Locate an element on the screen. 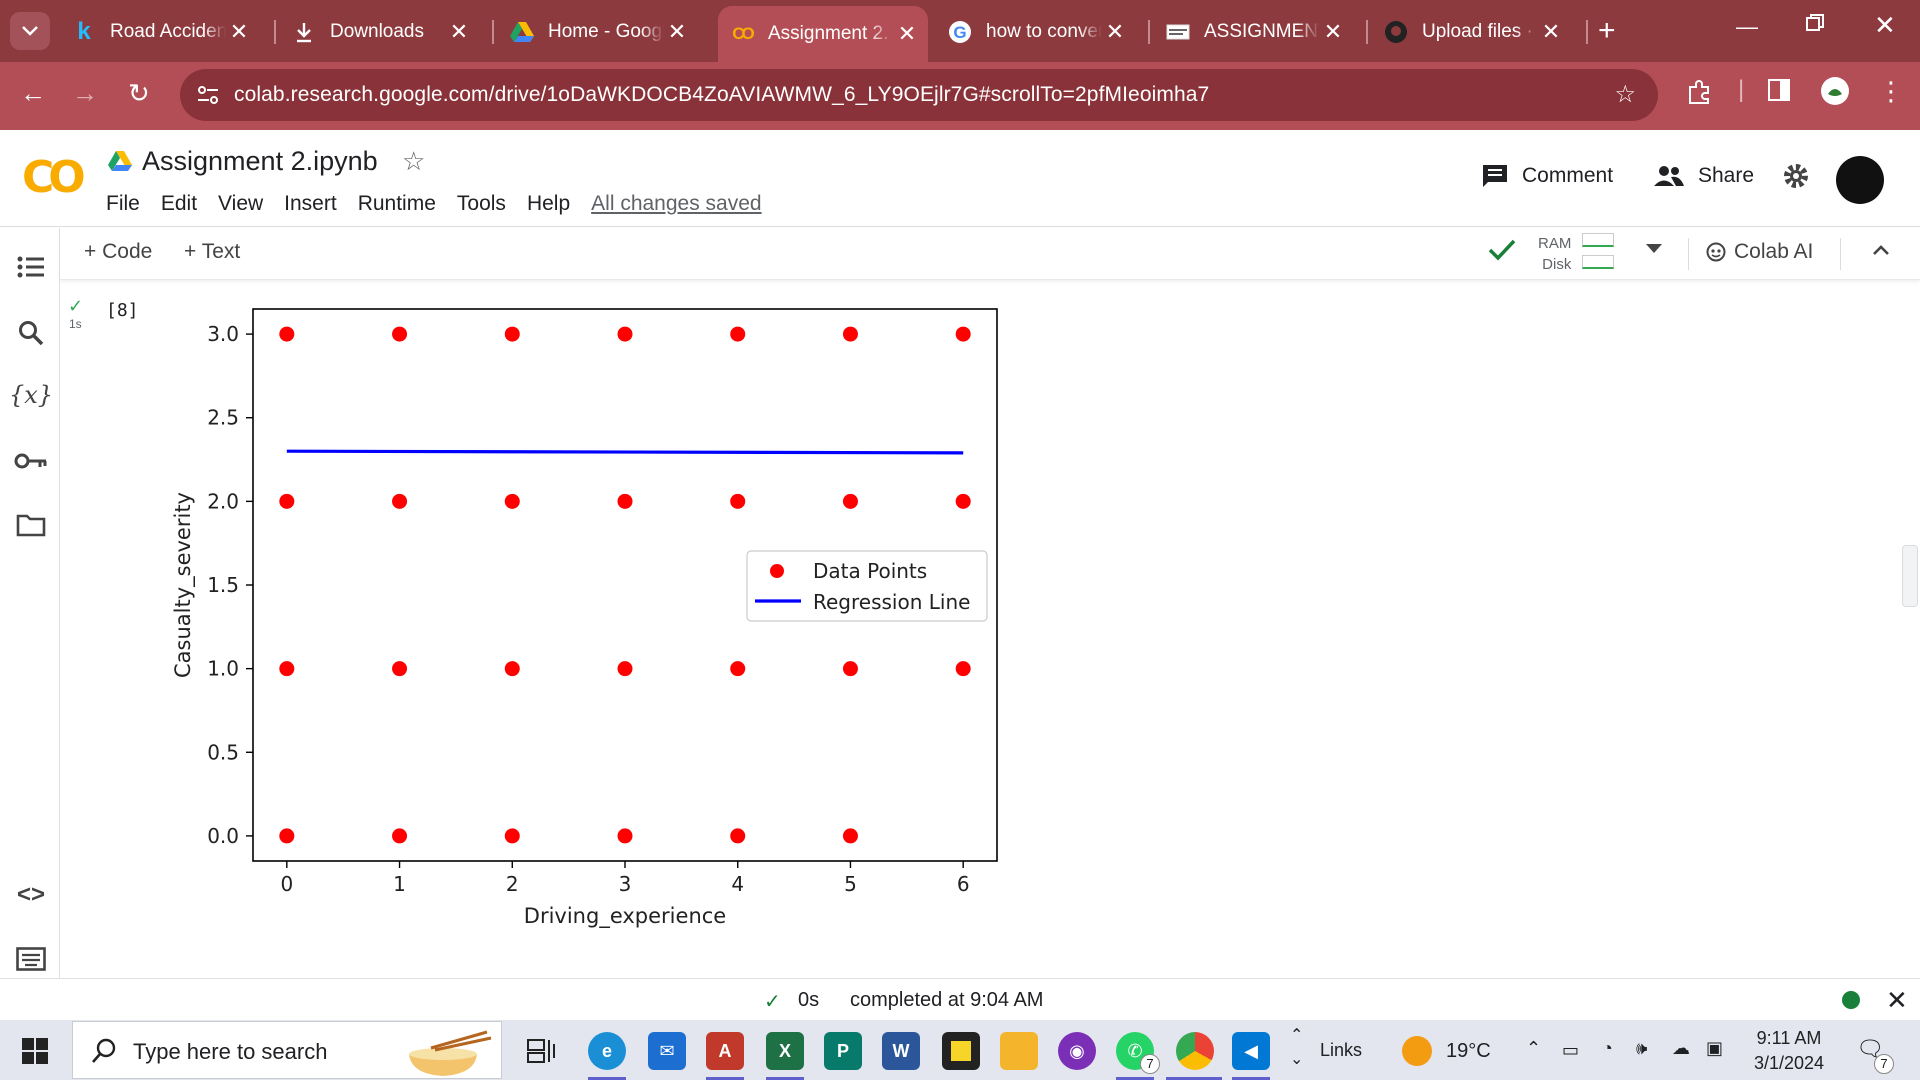 The height and width of the screenshot is (1080, 1920). minimize-button: — is located at coordinates (1747, 27).